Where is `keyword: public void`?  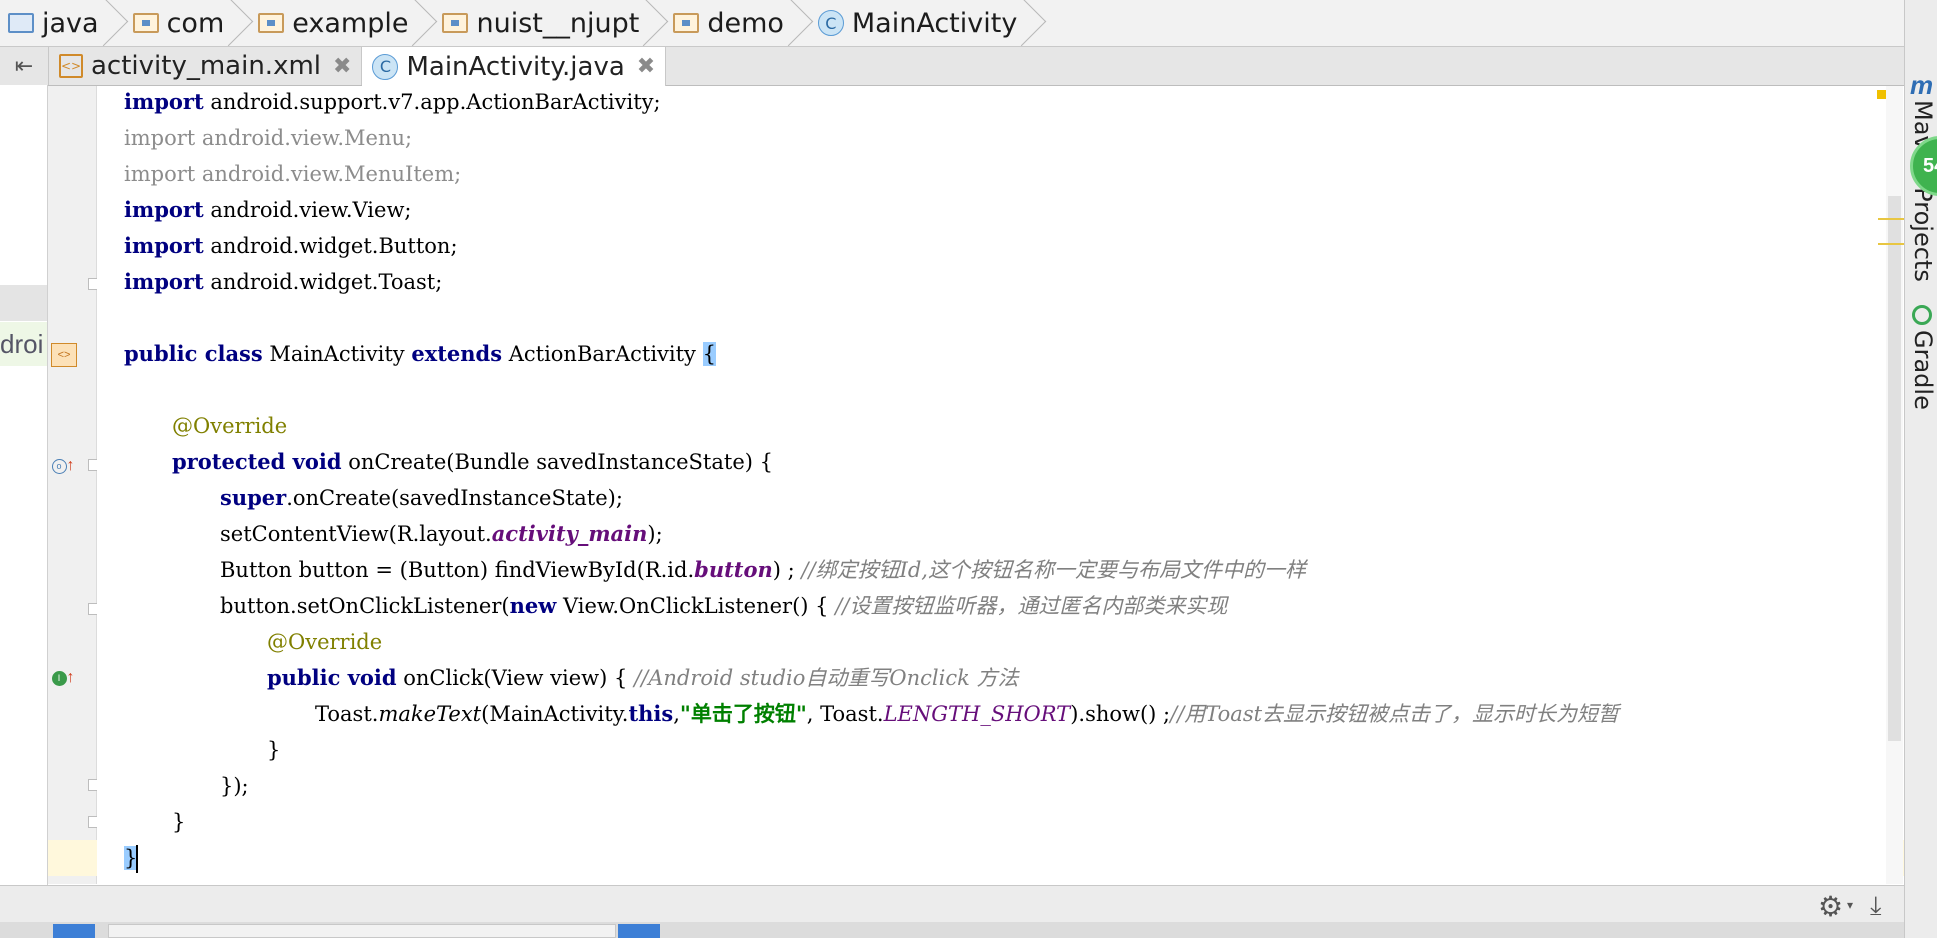 keyword: public void is located at coordinates (332, 677).